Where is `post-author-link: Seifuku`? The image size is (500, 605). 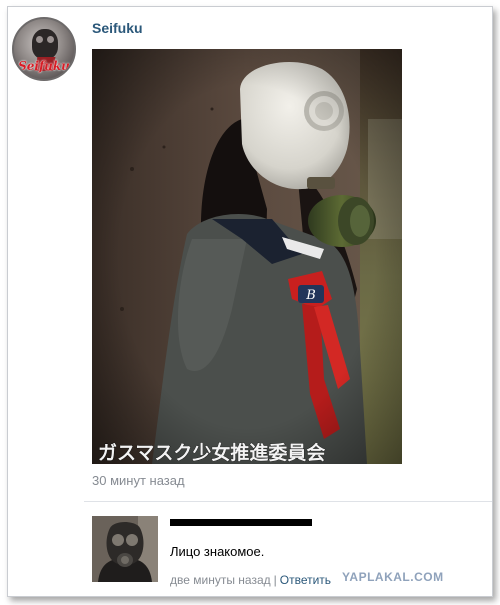
post-author-link: Seifuku is located at coordinates (117, 28).